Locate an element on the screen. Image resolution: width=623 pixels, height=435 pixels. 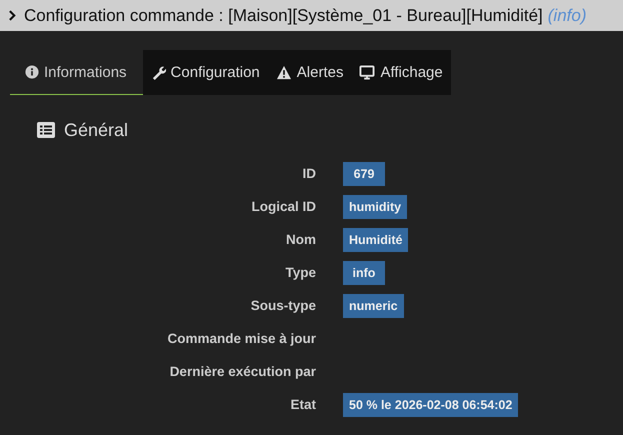
field-value: Humidité is located at coordinates (375, 240).